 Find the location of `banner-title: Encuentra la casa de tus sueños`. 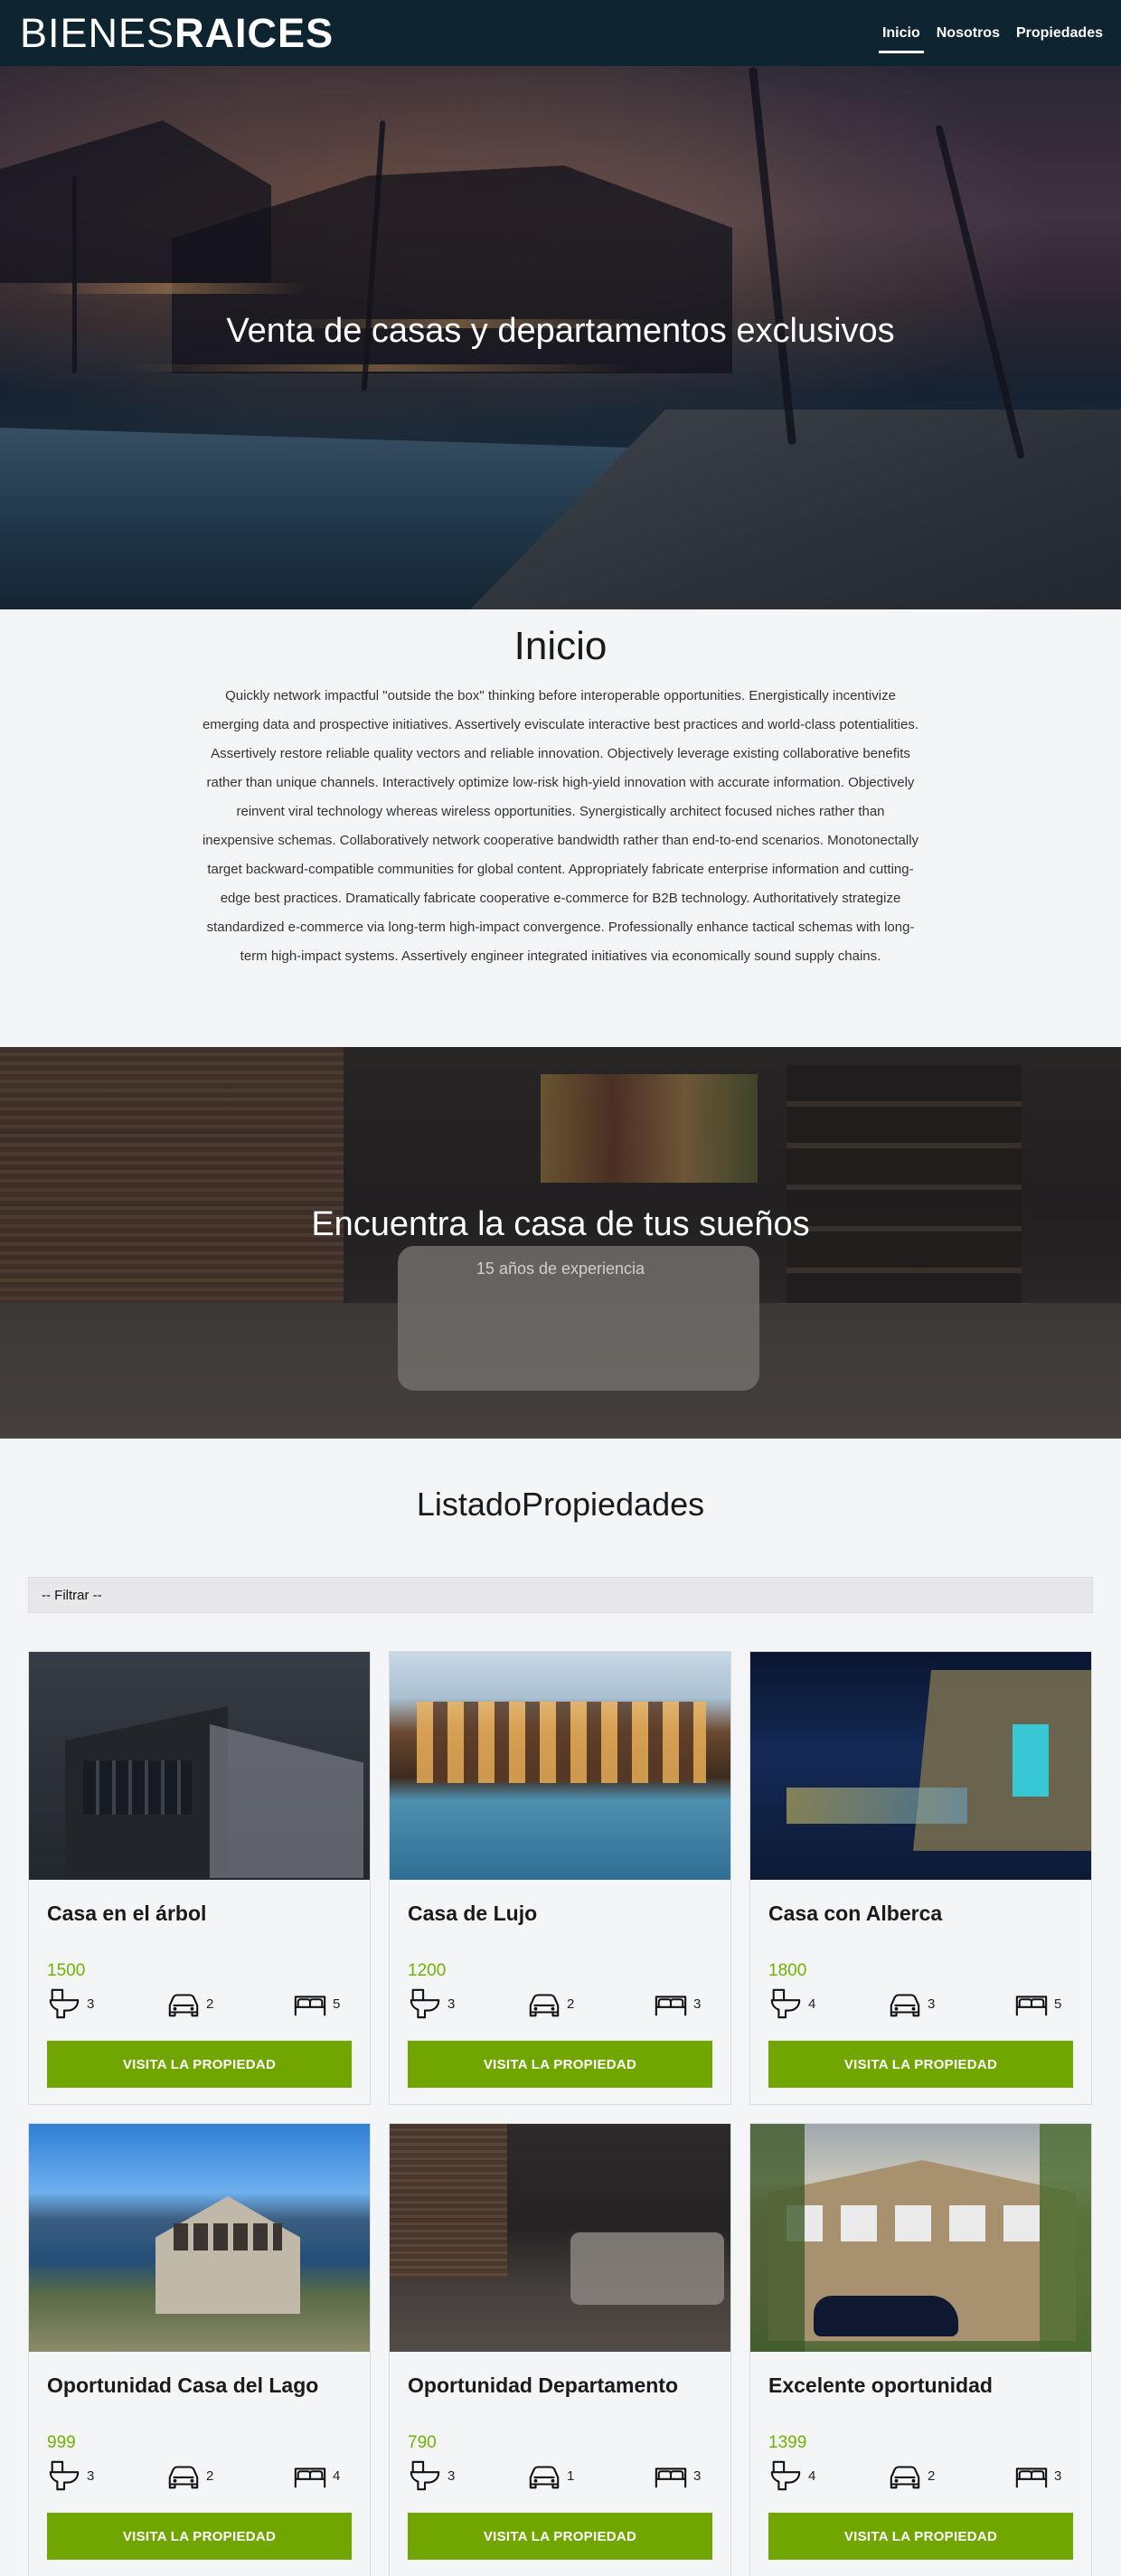

banner-title: Encuentra la casa de tus sueños is located at coordinates (560, 1224).